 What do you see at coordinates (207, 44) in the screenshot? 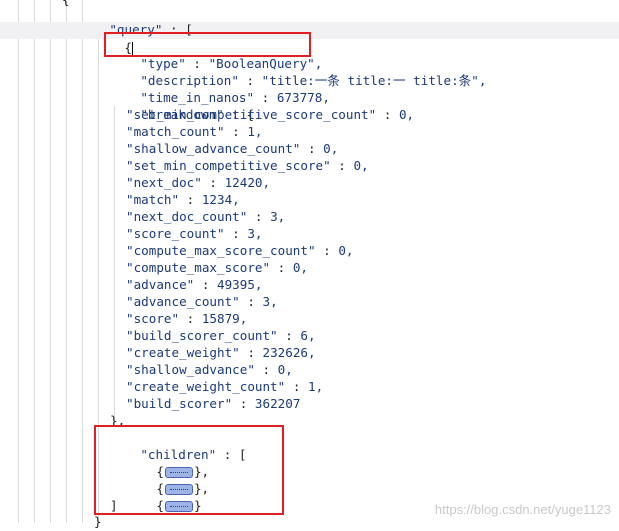
I see `type-highlight-box` at bounding box center [207, 44].